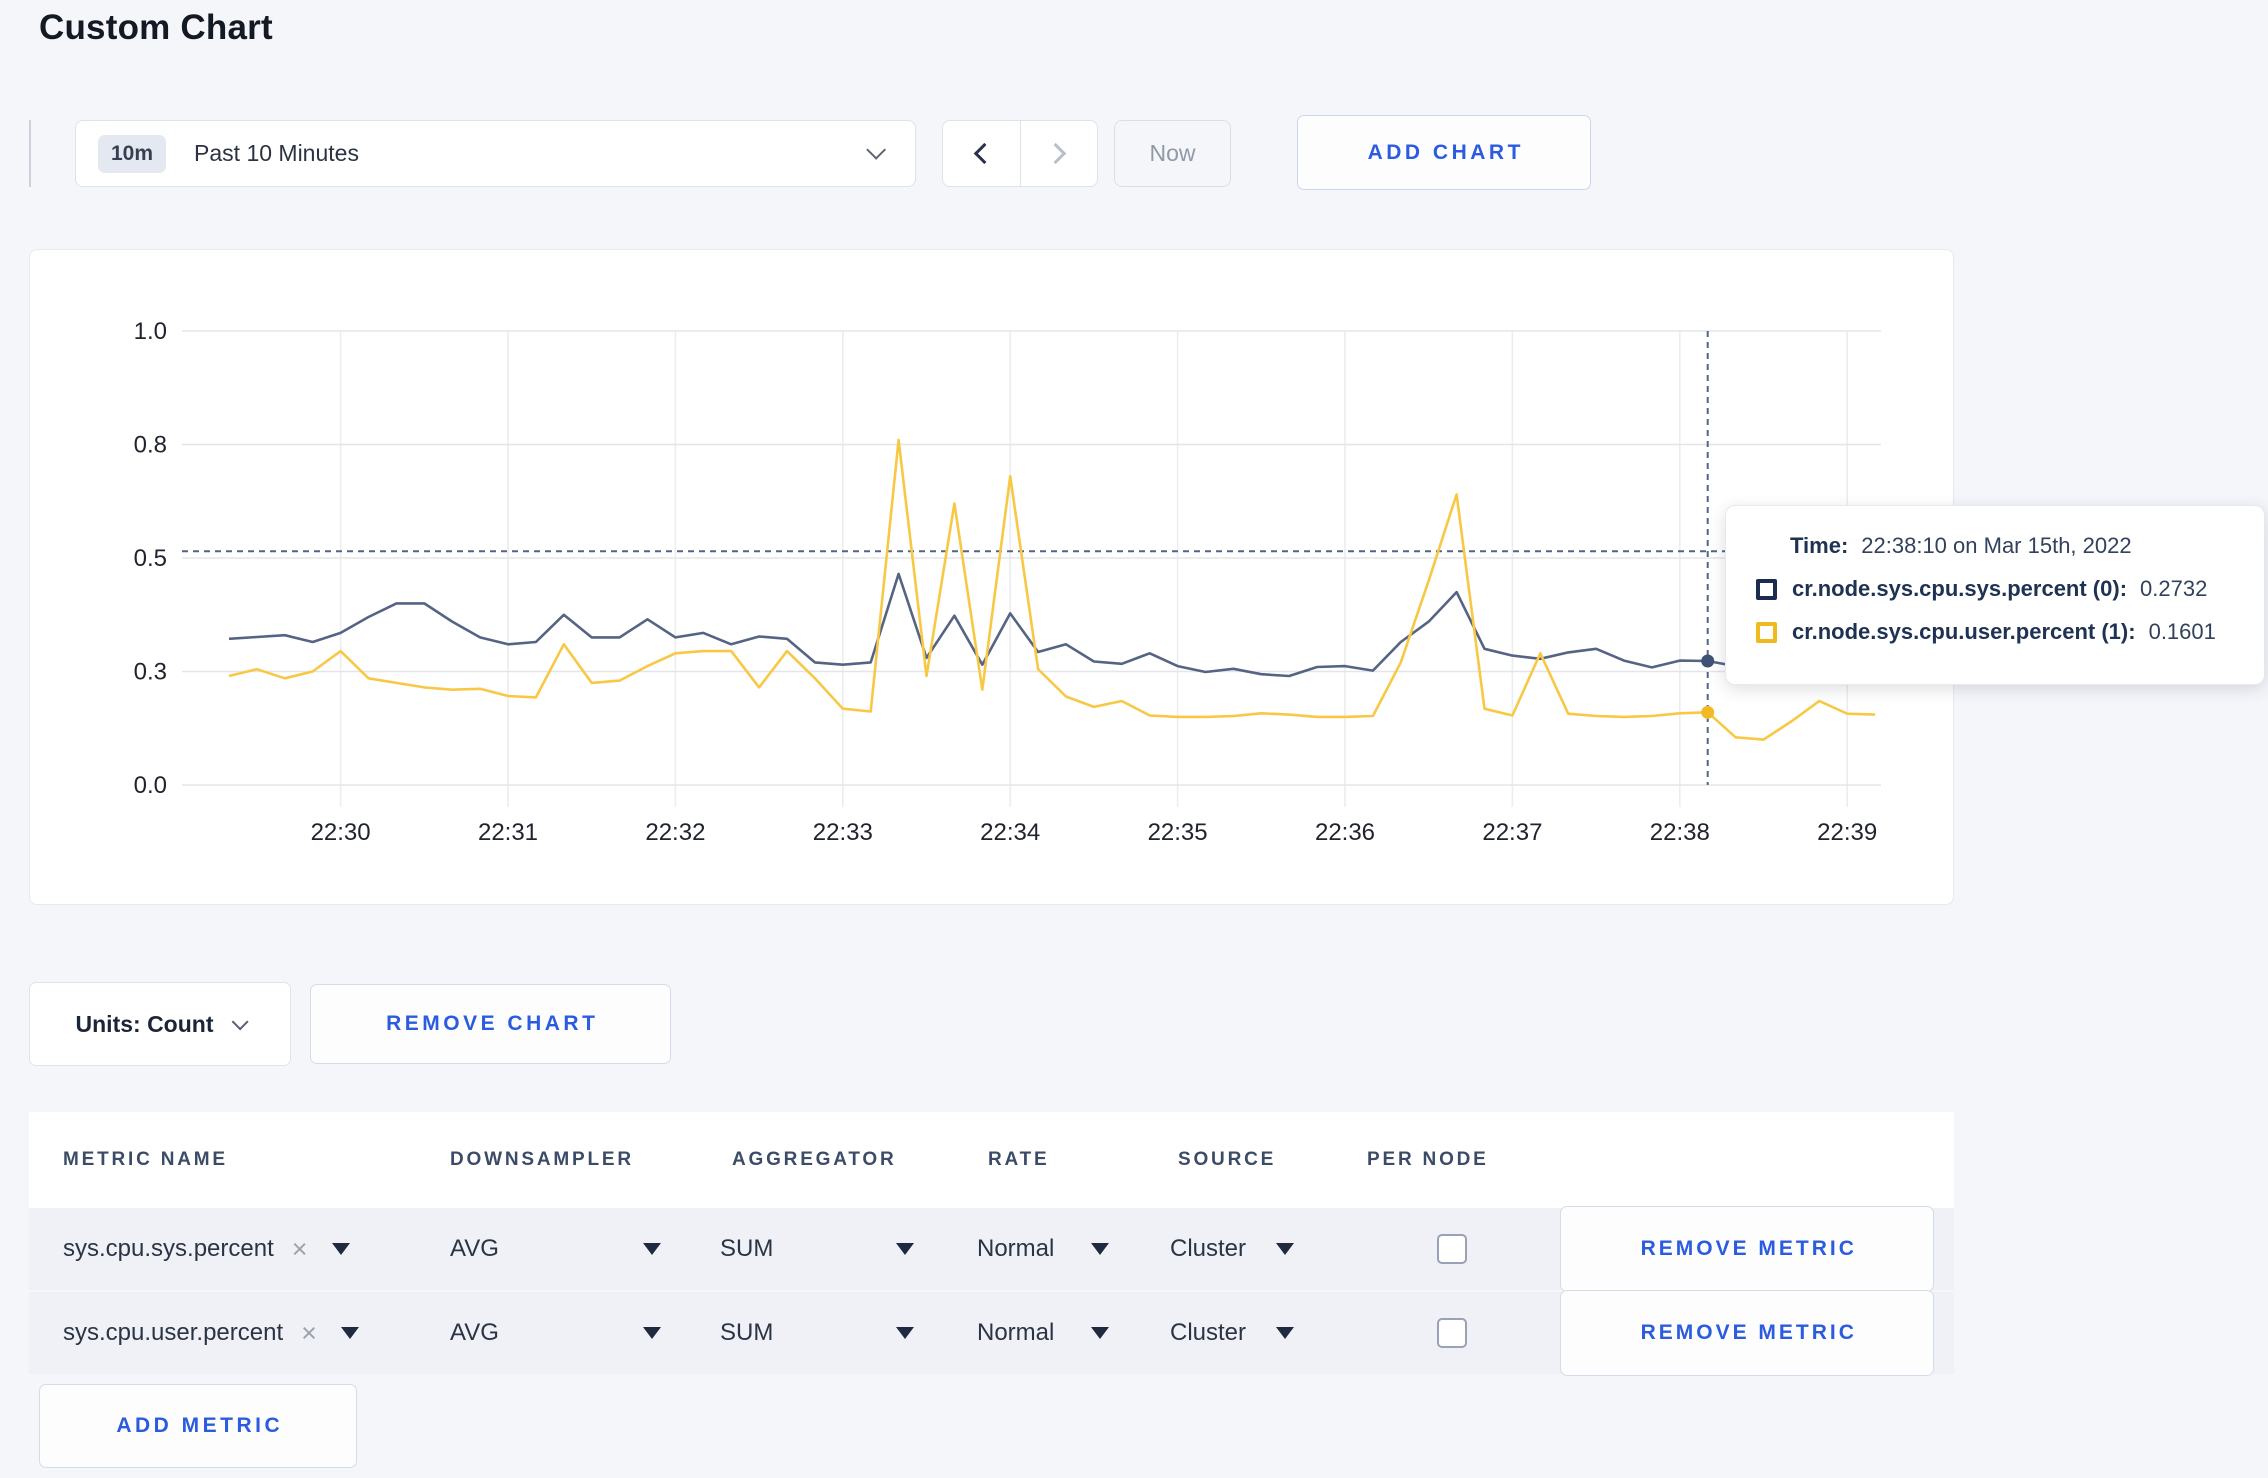 The width and height of the screenshot is (2268, 1478). What do you see at coordinates (150, 331) in the screenshot?
I see `svg-text: 1.0` at bounding box center [150, 331].